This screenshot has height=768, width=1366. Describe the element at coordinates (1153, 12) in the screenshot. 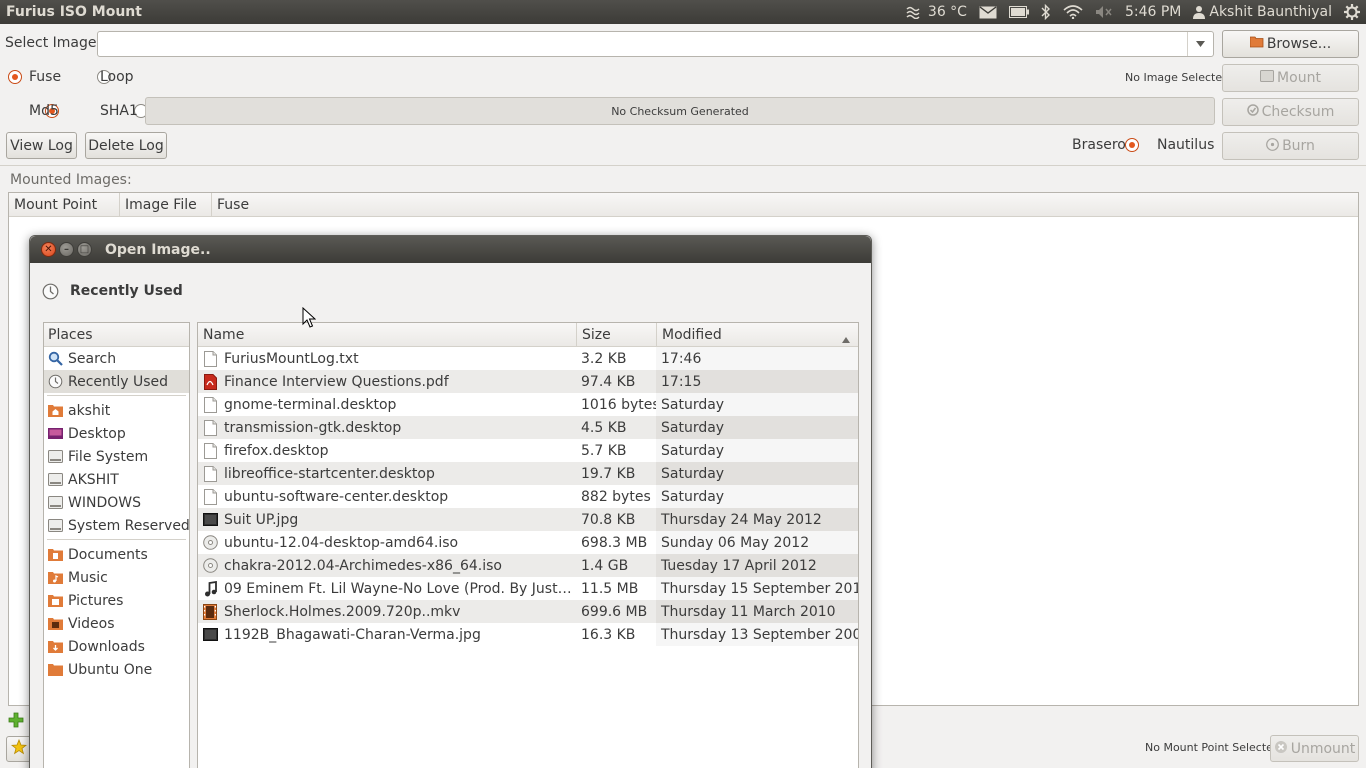

I see `clock: 5:46 PM` at that location.